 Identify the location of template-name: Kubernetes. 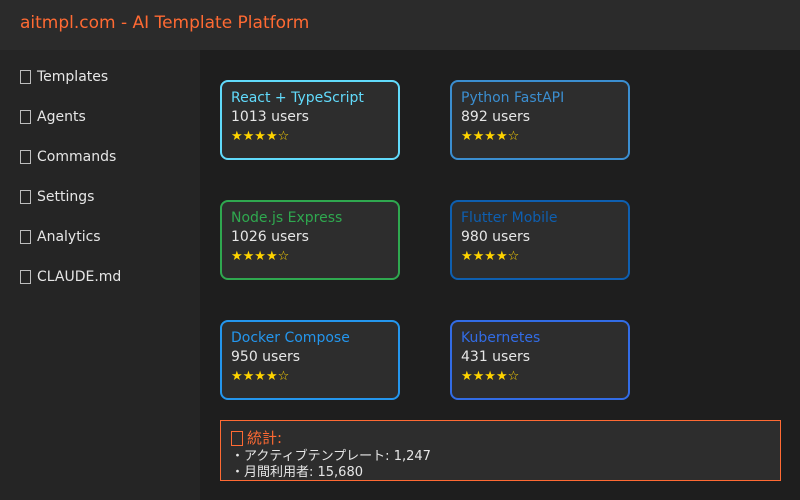
(501, 338).